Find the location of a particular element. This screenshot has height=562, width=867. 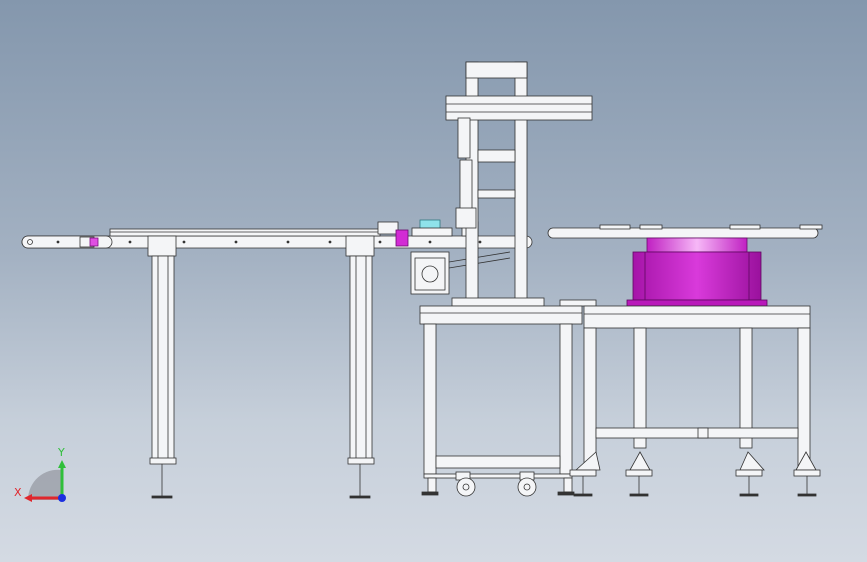

rotary-indexer is located at coordinates (685, 265).